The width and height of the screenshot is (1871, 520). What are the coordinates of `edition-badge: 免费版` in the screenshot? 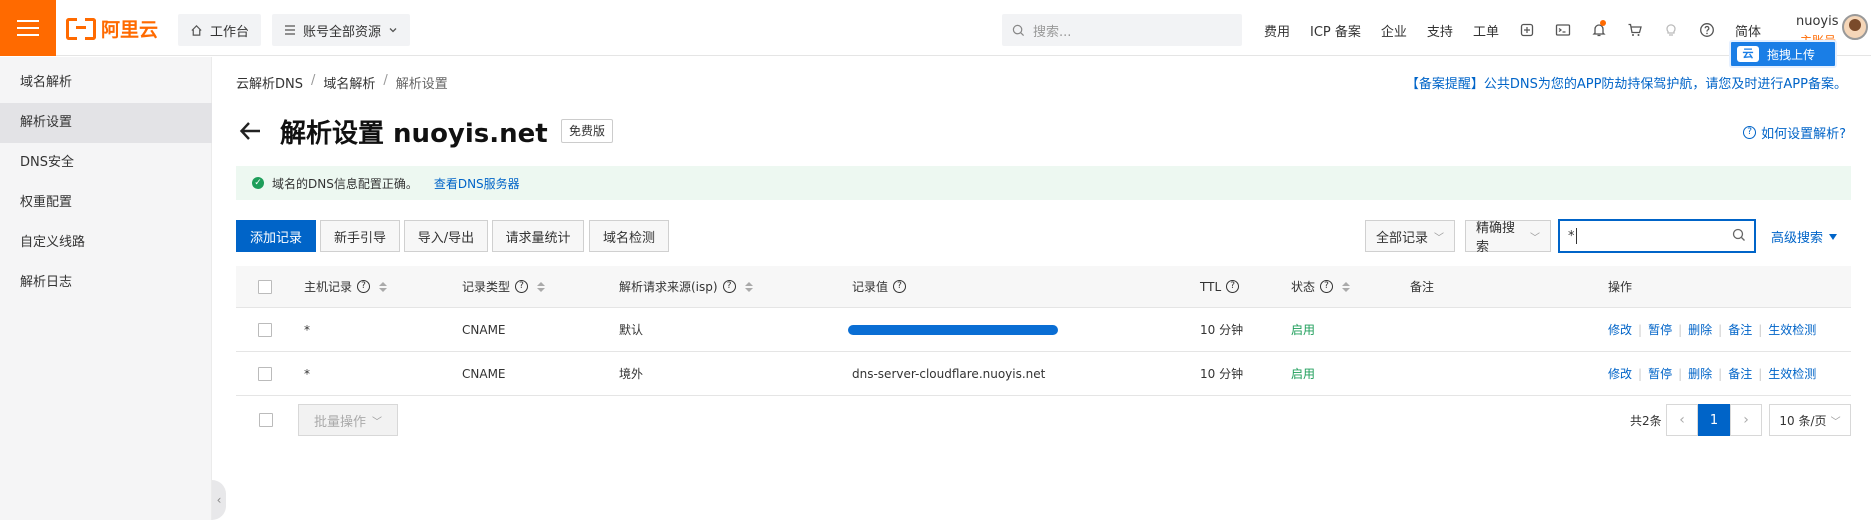 It's located at (587, 131).